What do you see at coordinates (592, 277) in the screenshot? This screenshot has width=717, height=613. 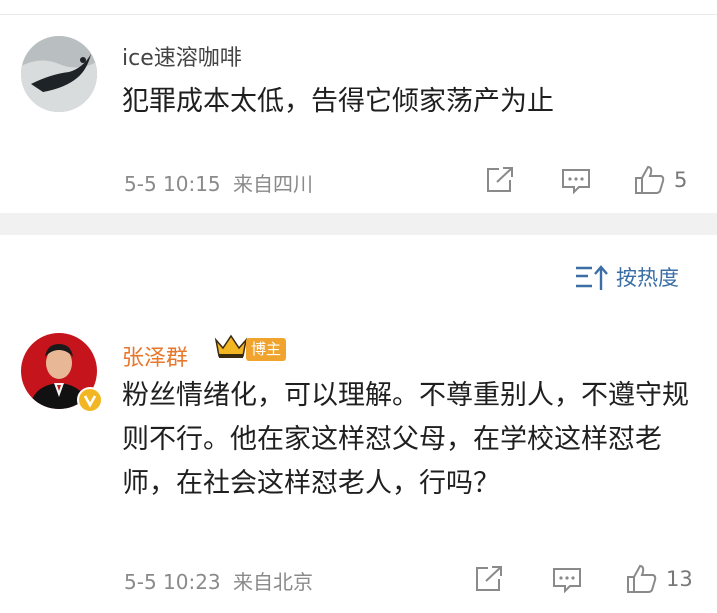 I see `sort-icon` at bounding box center [592, 277].